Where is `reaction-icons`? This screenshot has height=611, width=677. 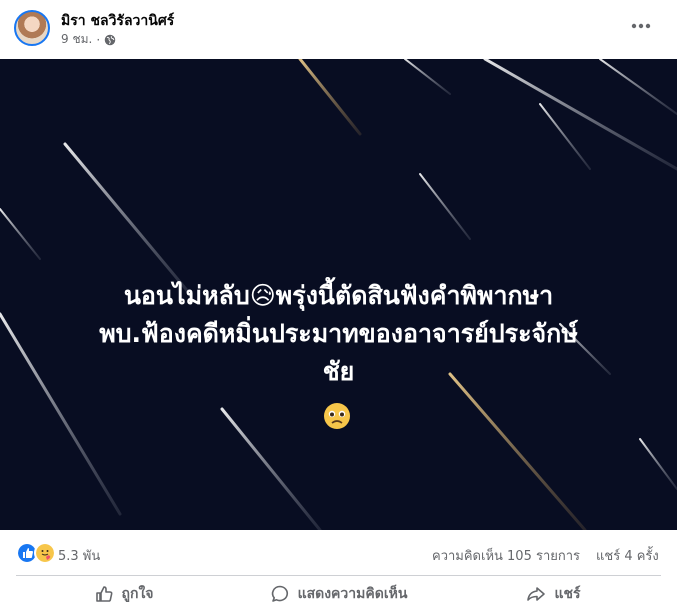 reaction-icons is located at coordinates (36, 553).